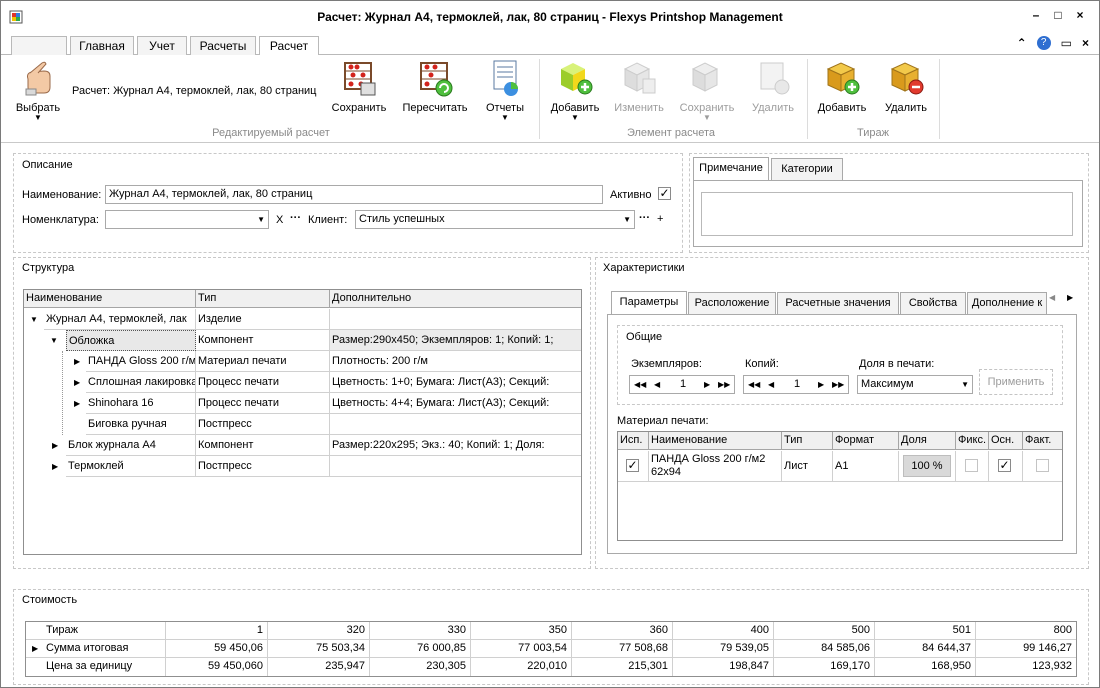 Image resolution: width=1100 pixels, height=688 pixels. Describe the element at coordinates (1070, 297) in the screenshot. I see `tab-scroll-right-icon: ▶` at that location.